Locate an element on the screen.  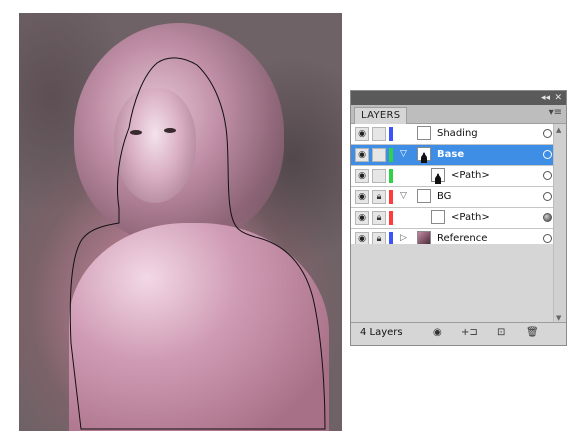
photo-thumbnail is located at coordinates (424, 238).